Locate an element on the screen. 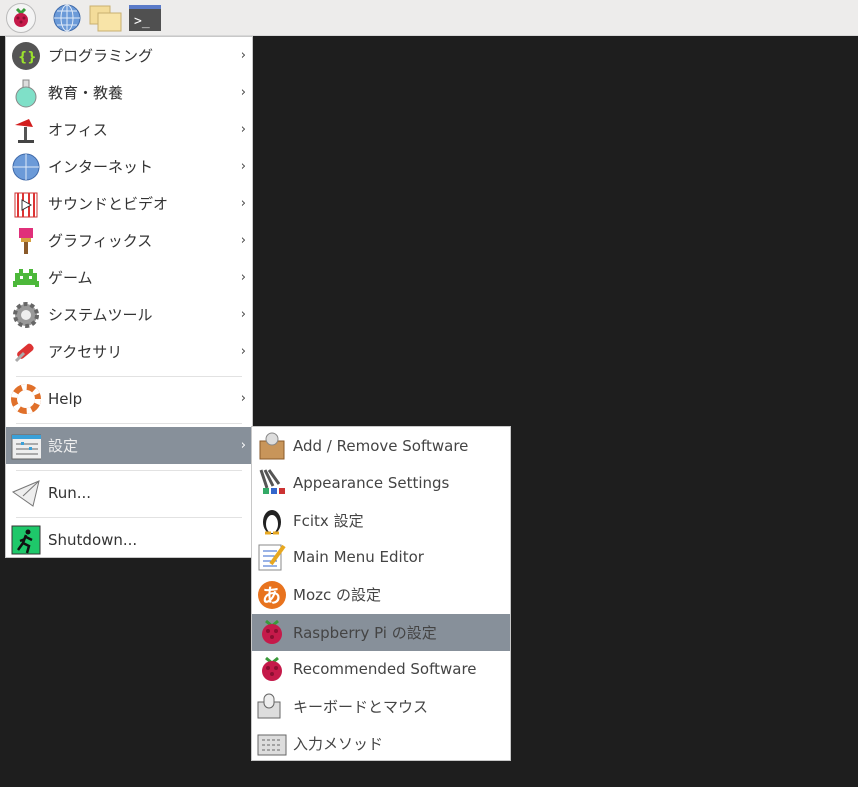  globe-icon is located at coordinates (67, 18).